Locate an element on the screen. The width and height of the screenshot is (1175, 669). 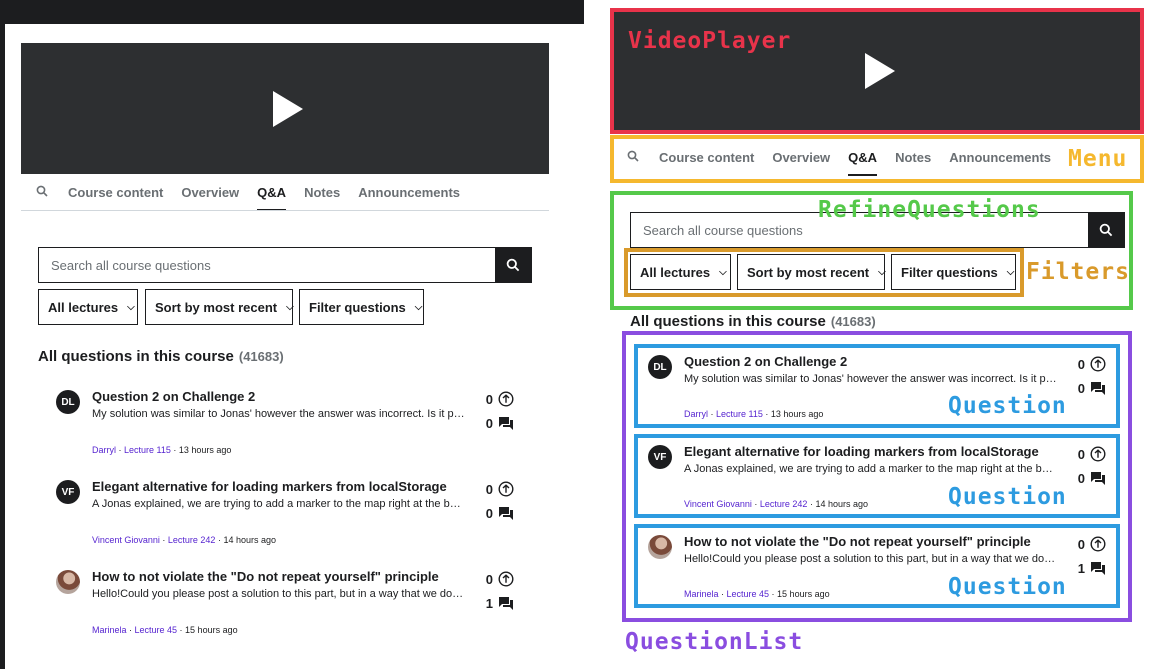
search-button is located at coordinates (513, 265).